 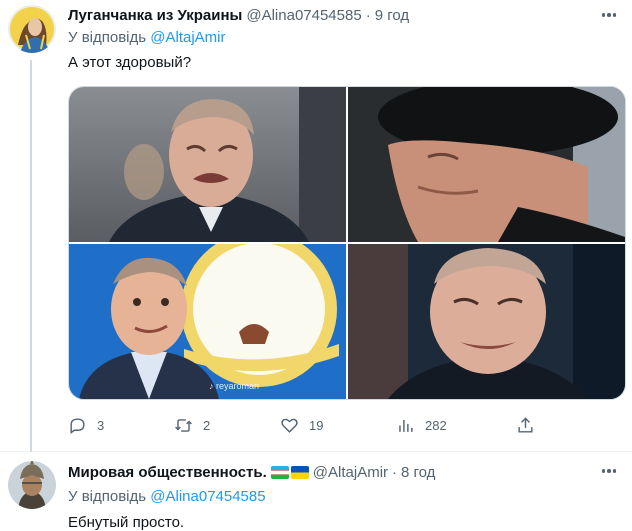 What do you see at coordinates (31, 256) in the screenshot?
I see `thread-line` at bounding box center [31, 256].